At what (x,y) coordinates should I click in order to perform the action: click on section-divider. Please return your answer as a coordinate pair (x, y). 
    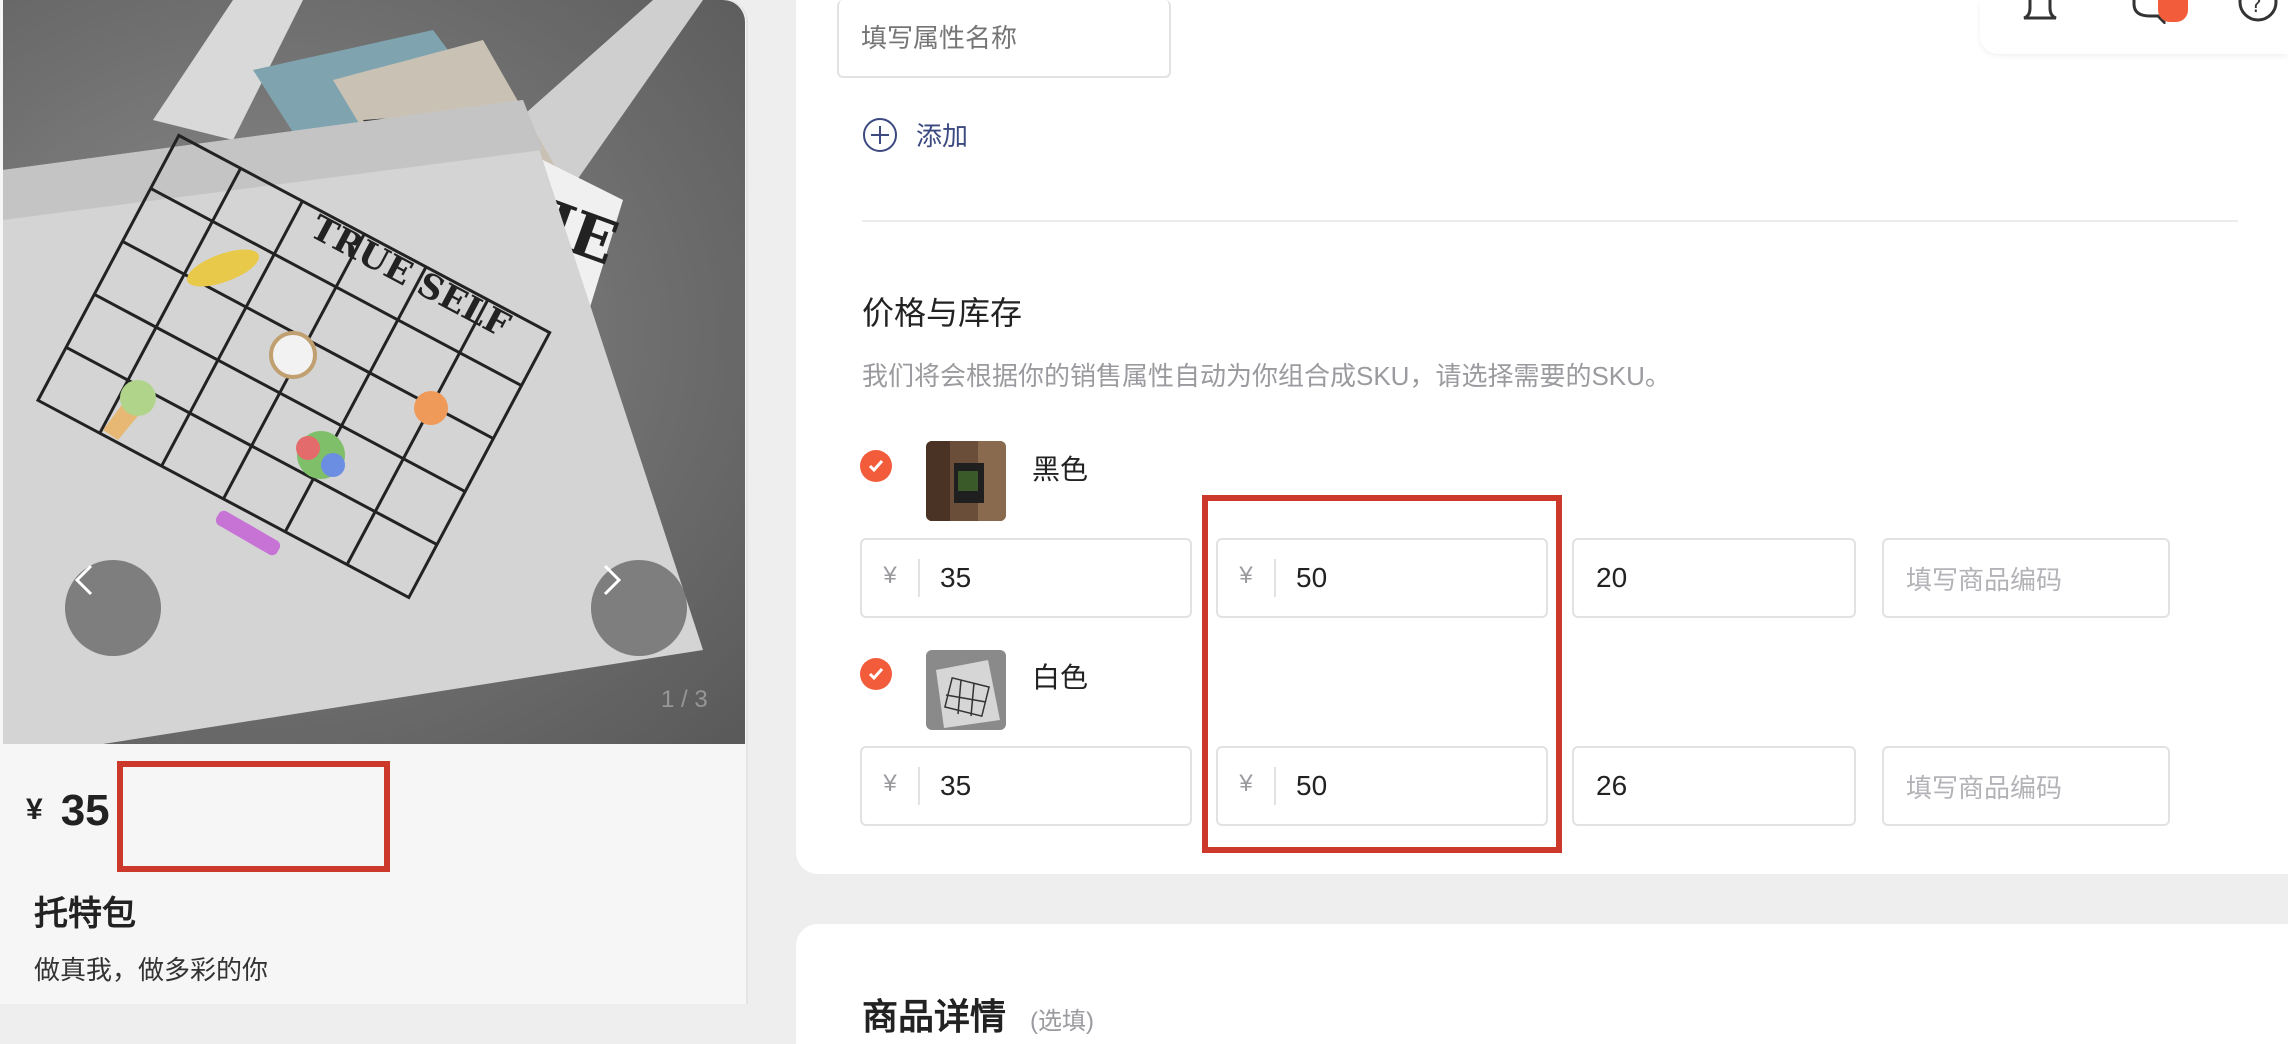
    Looking at the image, I should click on (1550, 221).